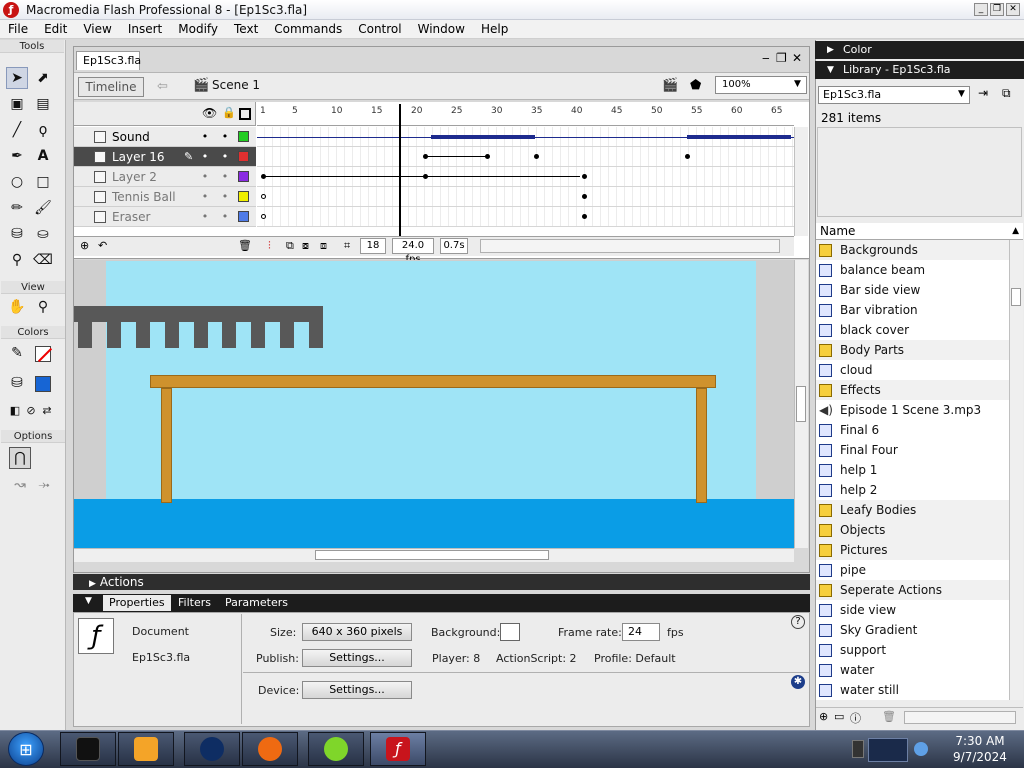 The width and height of the screenshot is (1024, 768). Describe the element at coordinates (912, 250) in the screenshot. I see `list-item: Backgrounds` at that location.